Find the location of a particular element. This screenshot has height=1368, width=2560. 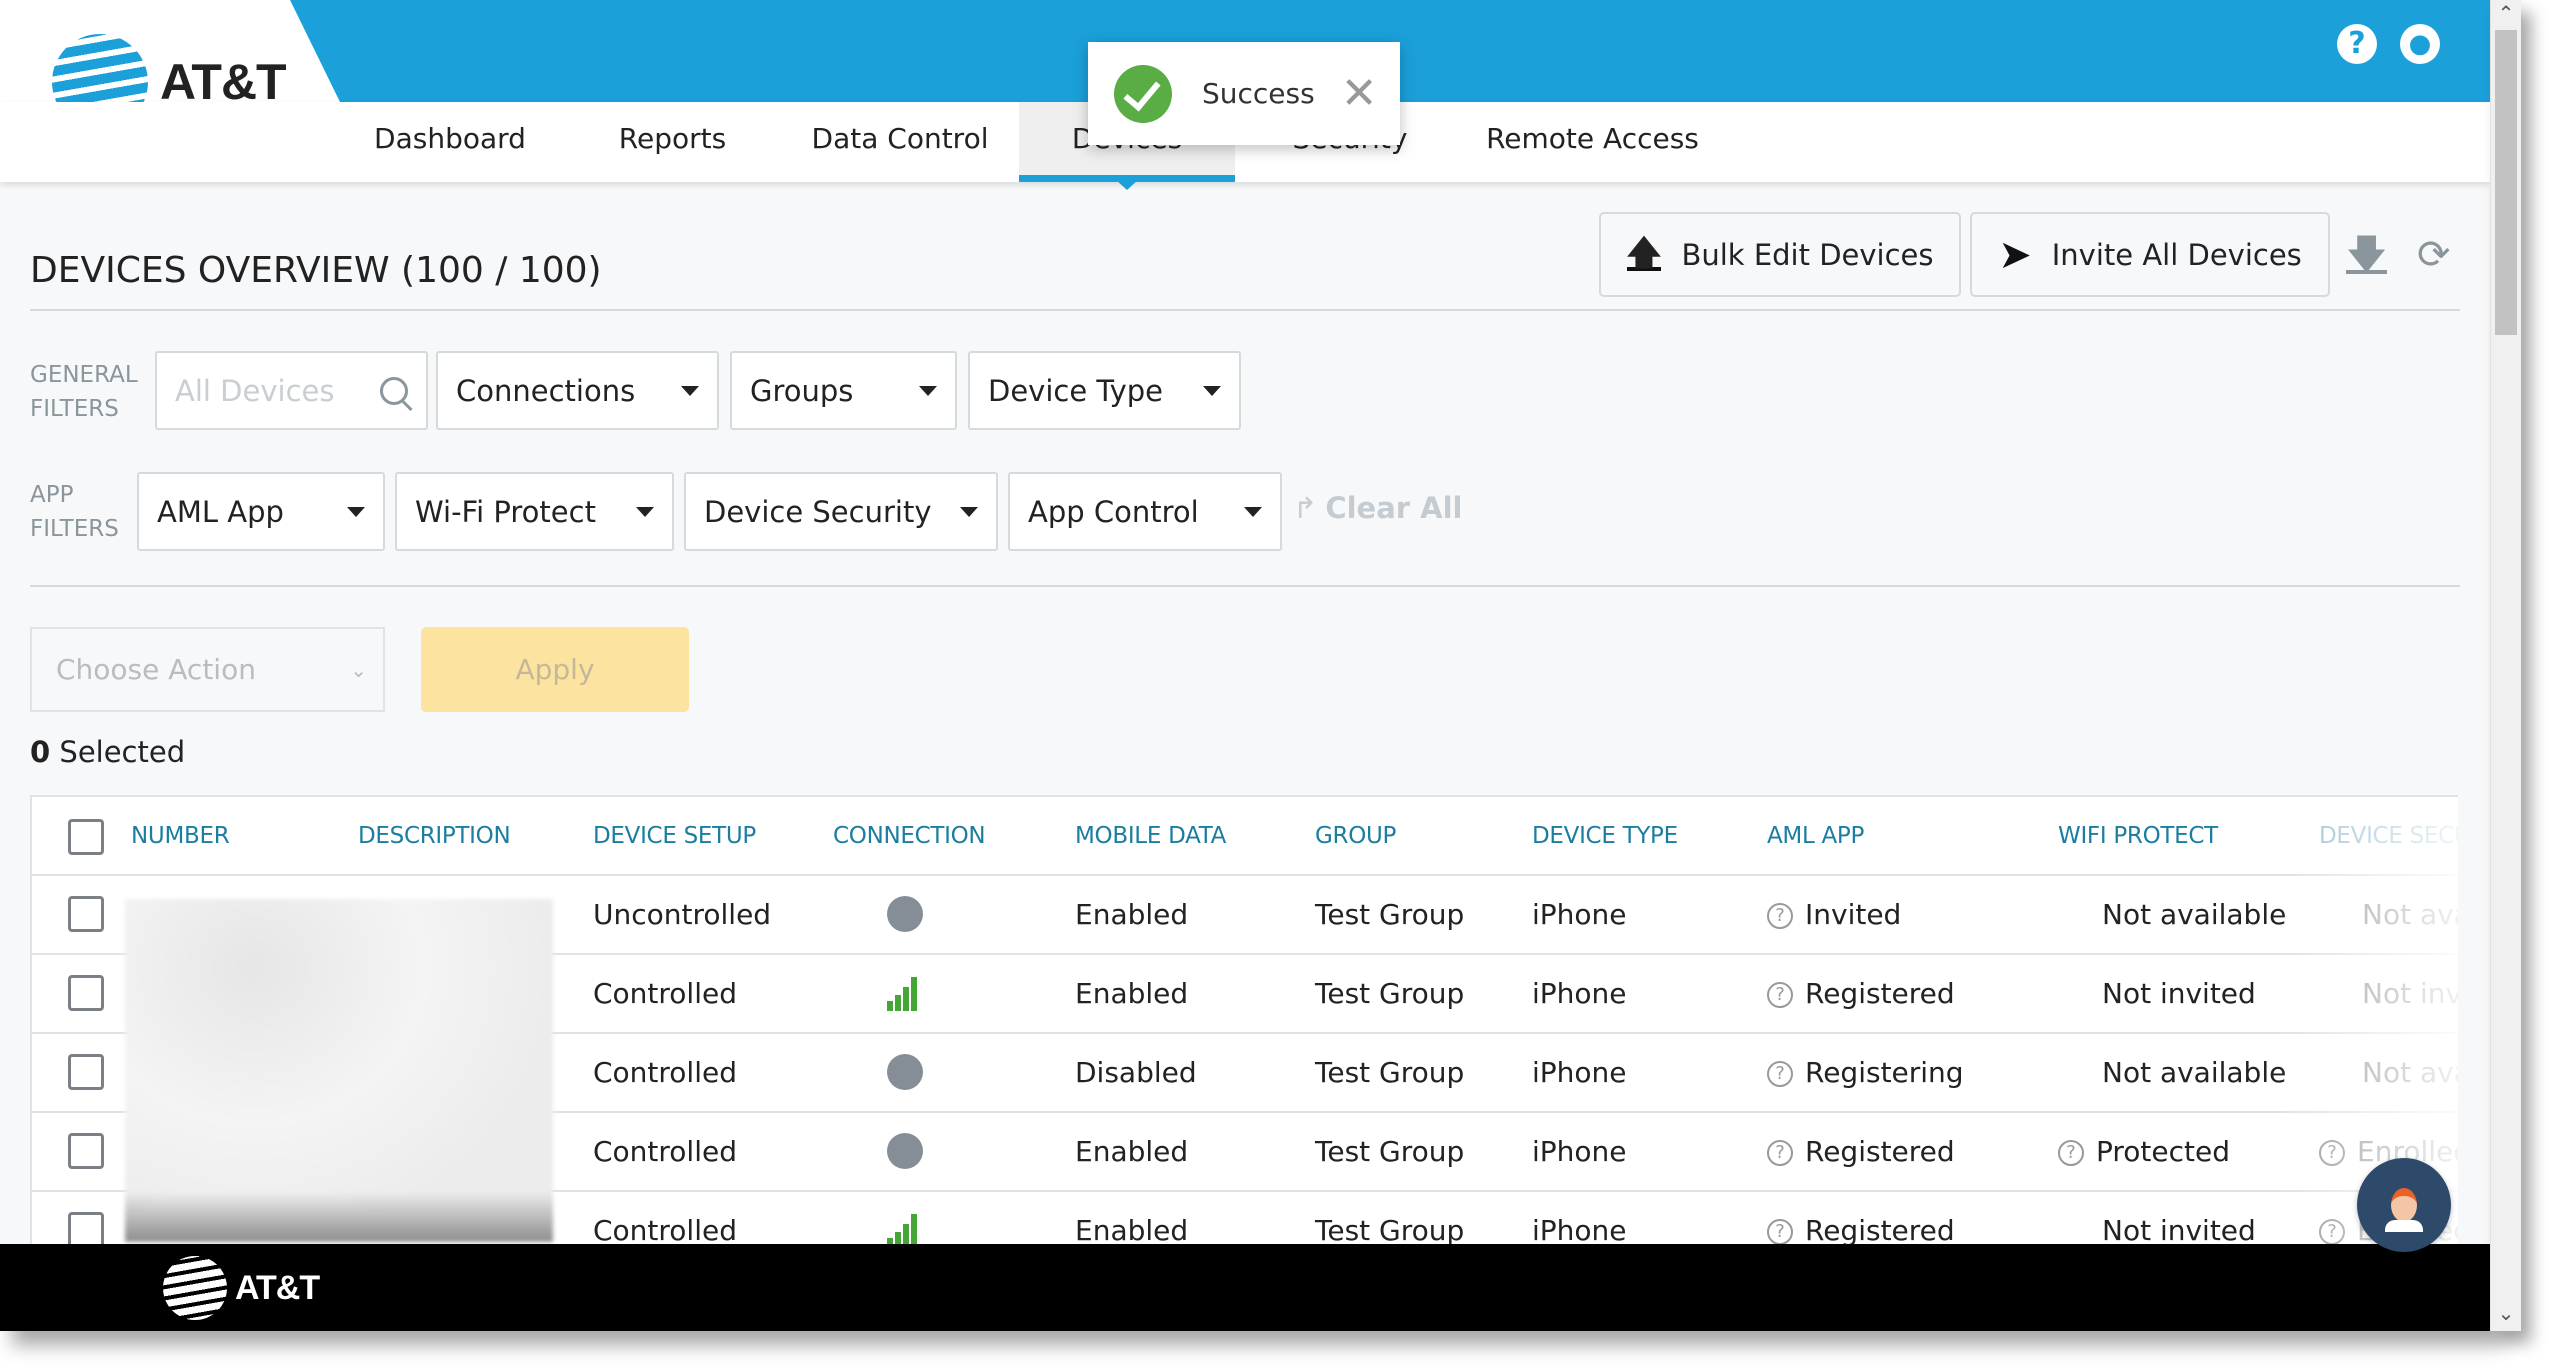

col-connection: CONNECTION is located at coordinates (909, 836).